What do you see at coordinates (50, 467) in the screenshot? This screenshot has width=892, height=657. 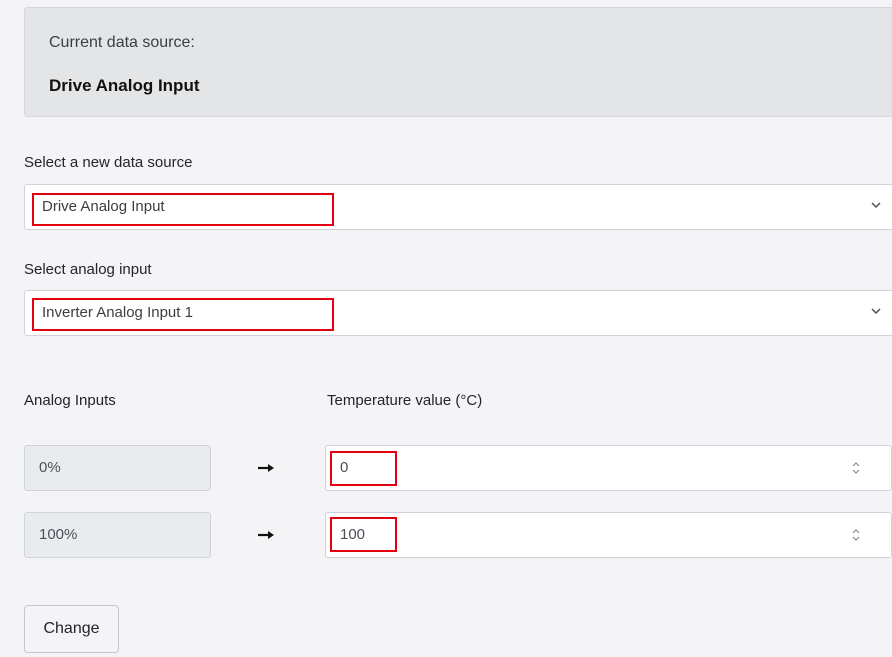 I see `analog-input-0-value: 0%` at bounding box center [50, 467].